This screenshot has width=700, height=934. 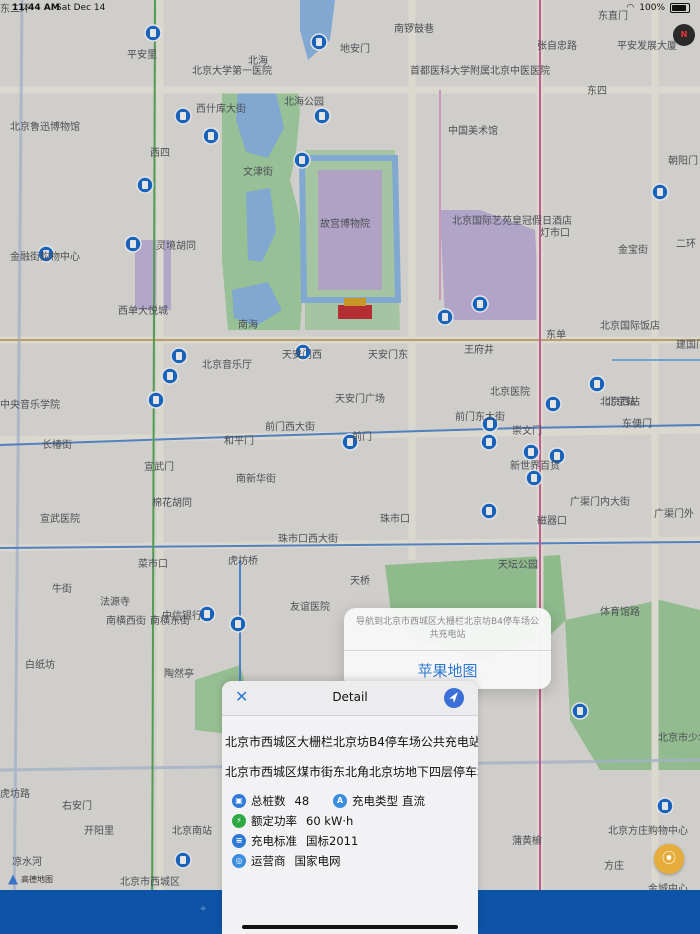 I want to click on standard-label: 充电标准, so click(x=274, y=841).